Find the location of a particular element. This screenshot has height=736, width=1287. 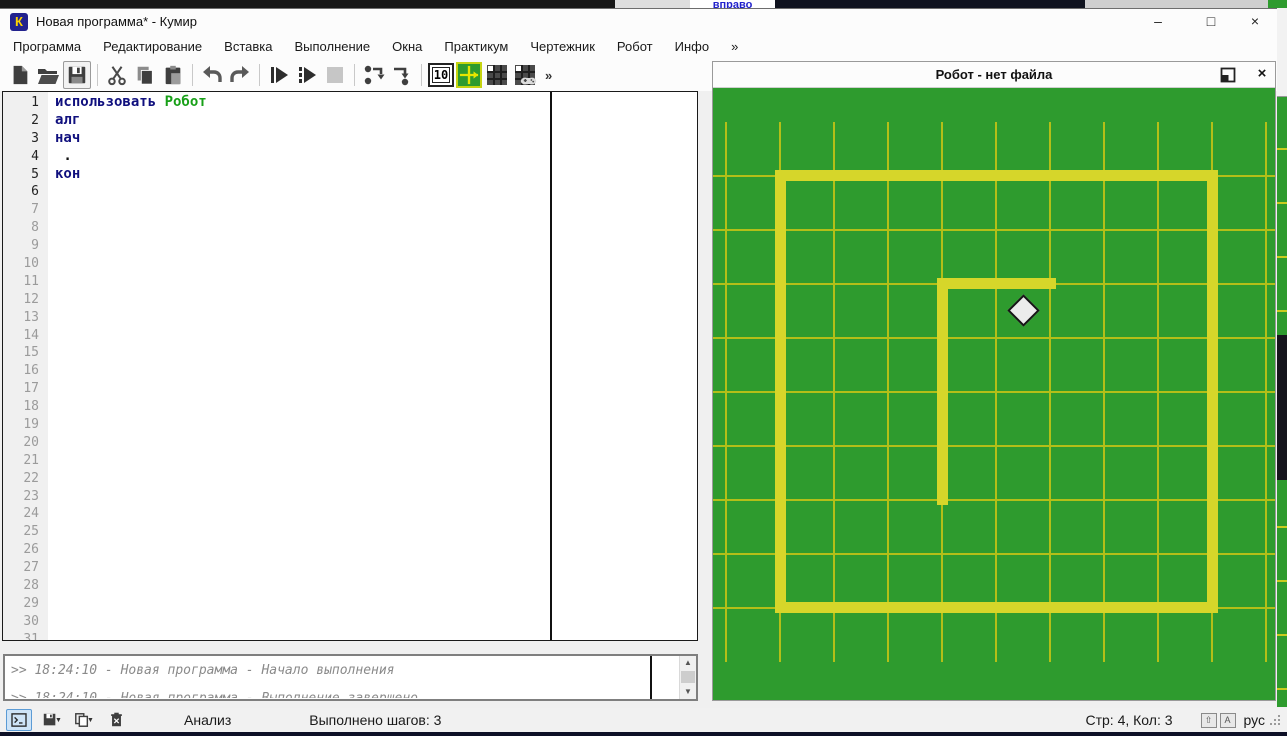

code-line: использовать Робот is located at coordinates (131, 103).